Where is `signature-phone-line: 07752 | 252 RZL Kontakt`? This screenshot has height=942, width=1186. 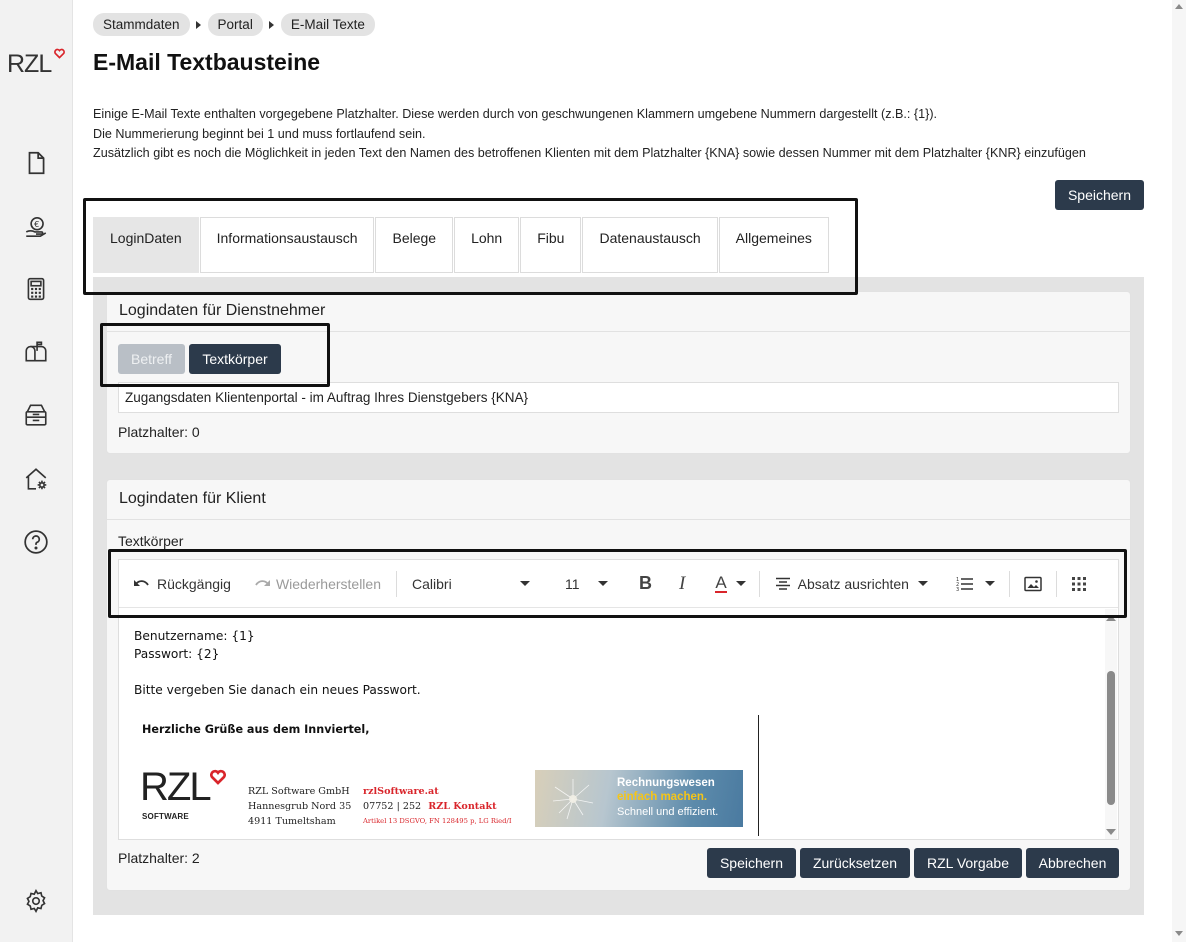 signature-phone-line: 07752 | 252 RZL Kontakt is located at coordinates (437, 806).